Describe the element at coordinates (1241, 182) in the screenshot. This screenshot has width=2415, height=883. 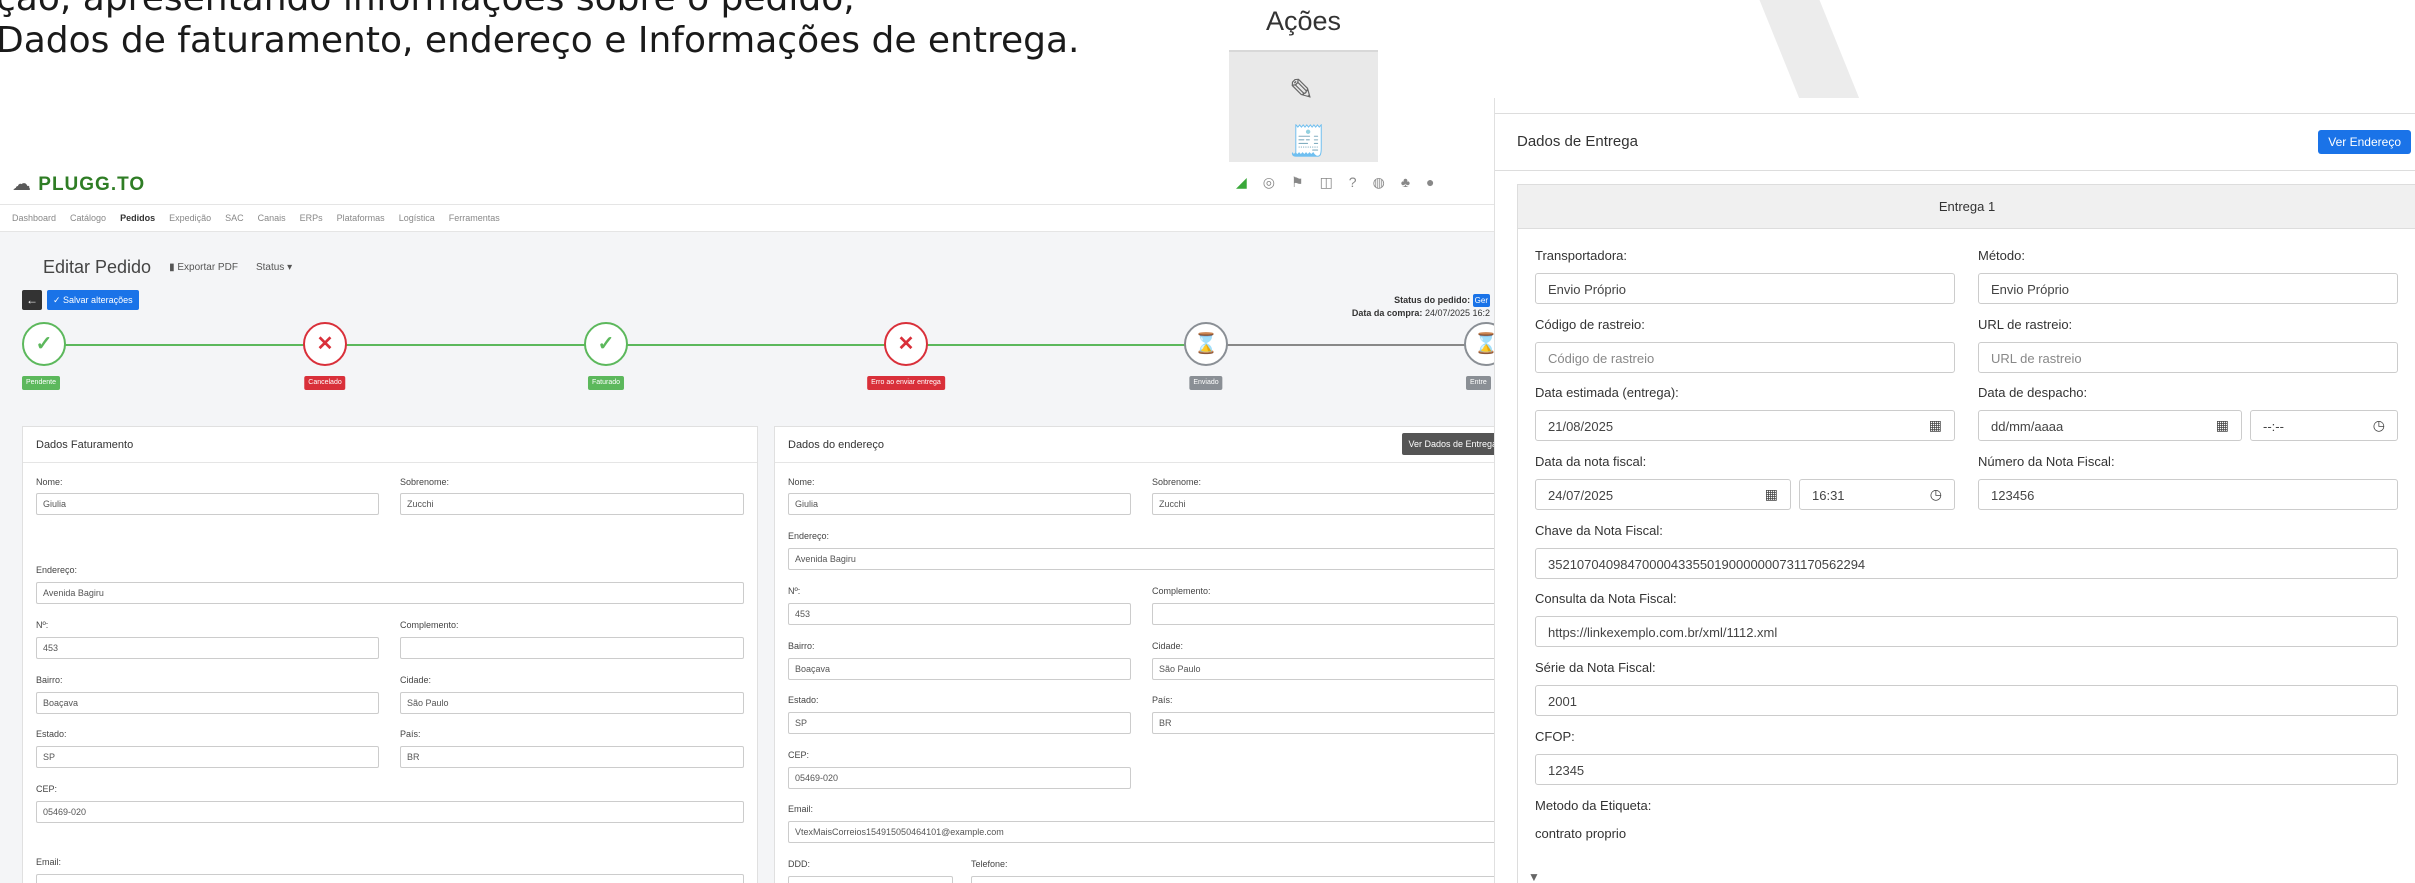
I see `chart-icon: ◢` at that location.